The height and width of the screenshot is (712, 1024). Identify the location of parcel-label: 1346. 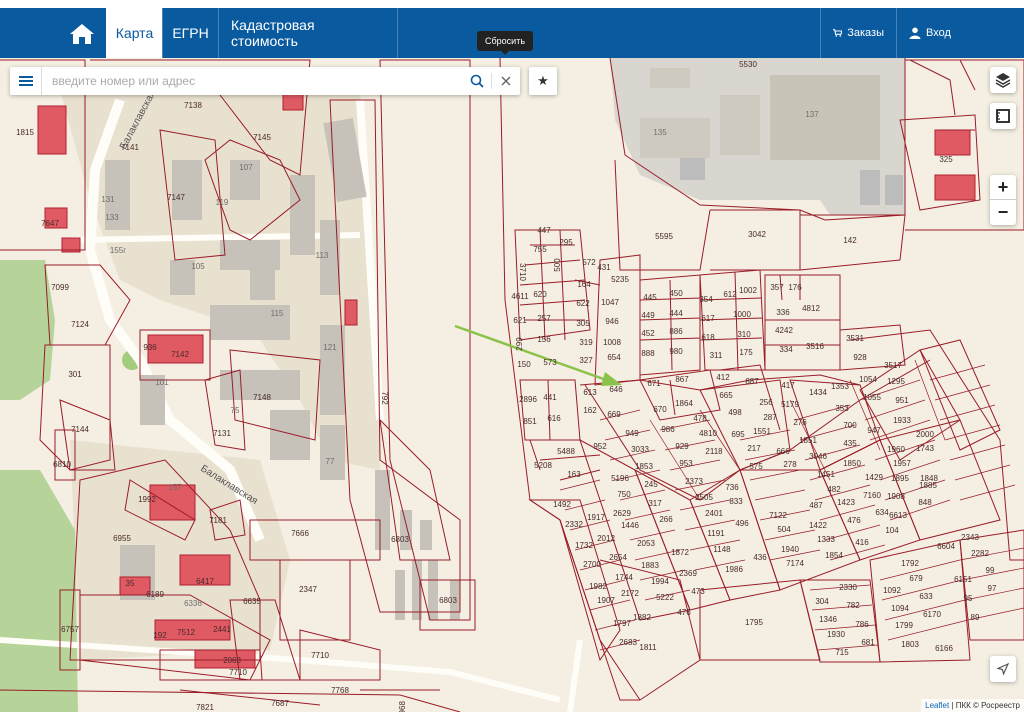
(828, 619).